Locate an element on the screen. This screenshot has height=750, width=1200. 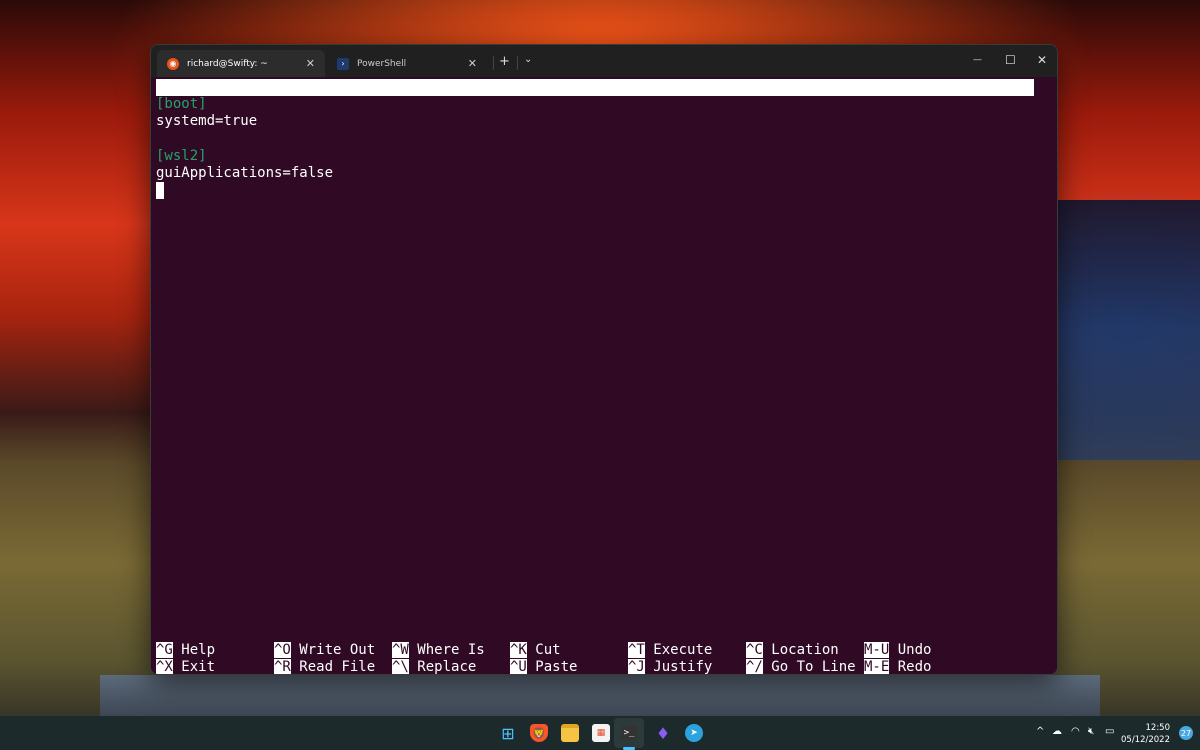
shortcut-write-out: ^O Write Out is located at coordinates (324, 650).